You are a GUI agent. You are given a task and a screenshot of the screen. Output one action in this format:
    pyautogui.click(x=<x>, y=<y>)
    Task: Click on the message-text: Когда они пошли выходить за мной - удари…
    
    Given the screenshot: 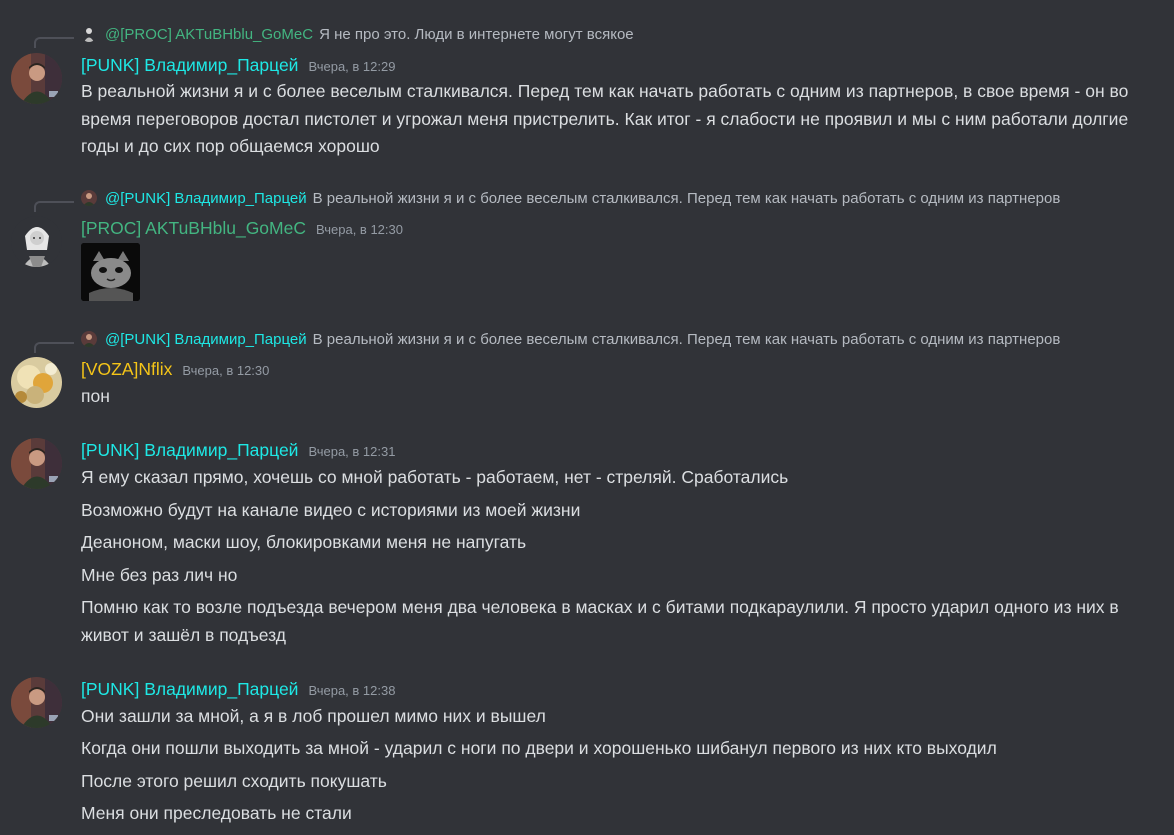 What is the action you would take?
    pyautogui.click(x=539, y=748)
    